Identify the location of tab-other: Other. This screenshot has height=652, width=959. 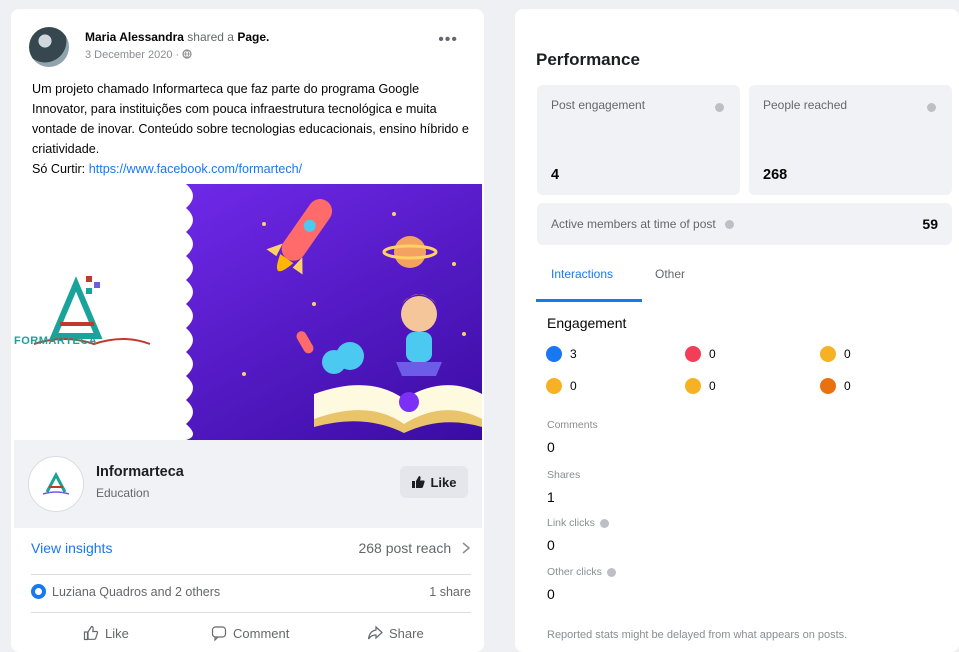
(670, 274).